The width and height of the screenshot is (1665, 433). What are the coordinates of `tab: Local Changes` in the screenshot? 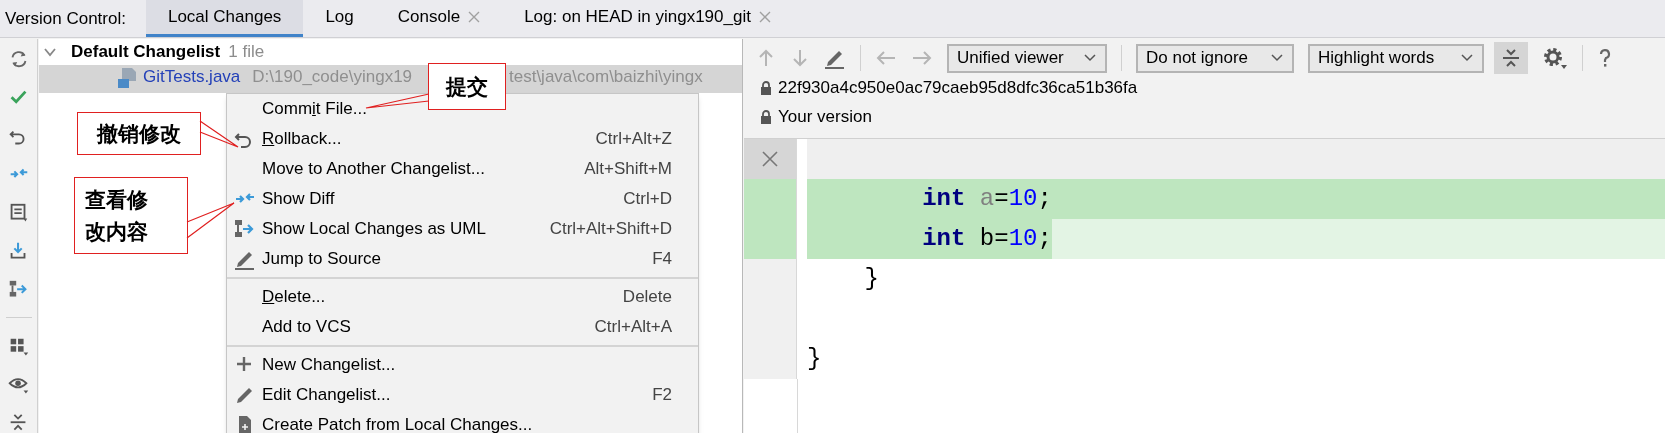 It's located at (224, 18).